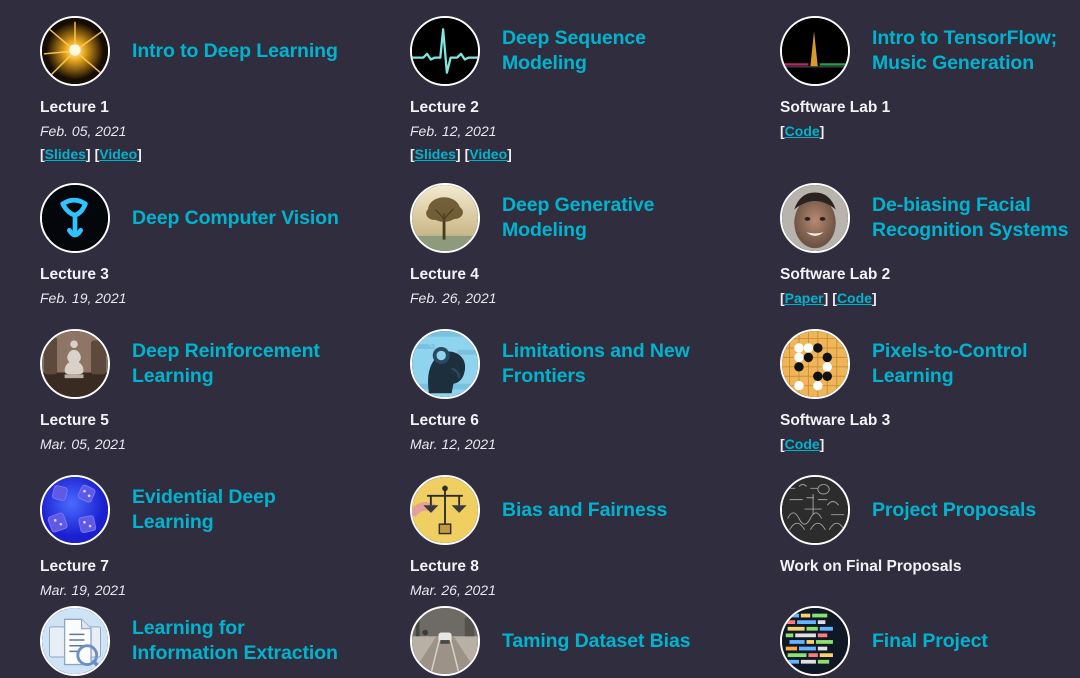 Image resolution: width=1080 pixels, height=678 pixels. I want to click on cell-meta: Lecture 8 Mar. 26, 2021, so click(590, 578).